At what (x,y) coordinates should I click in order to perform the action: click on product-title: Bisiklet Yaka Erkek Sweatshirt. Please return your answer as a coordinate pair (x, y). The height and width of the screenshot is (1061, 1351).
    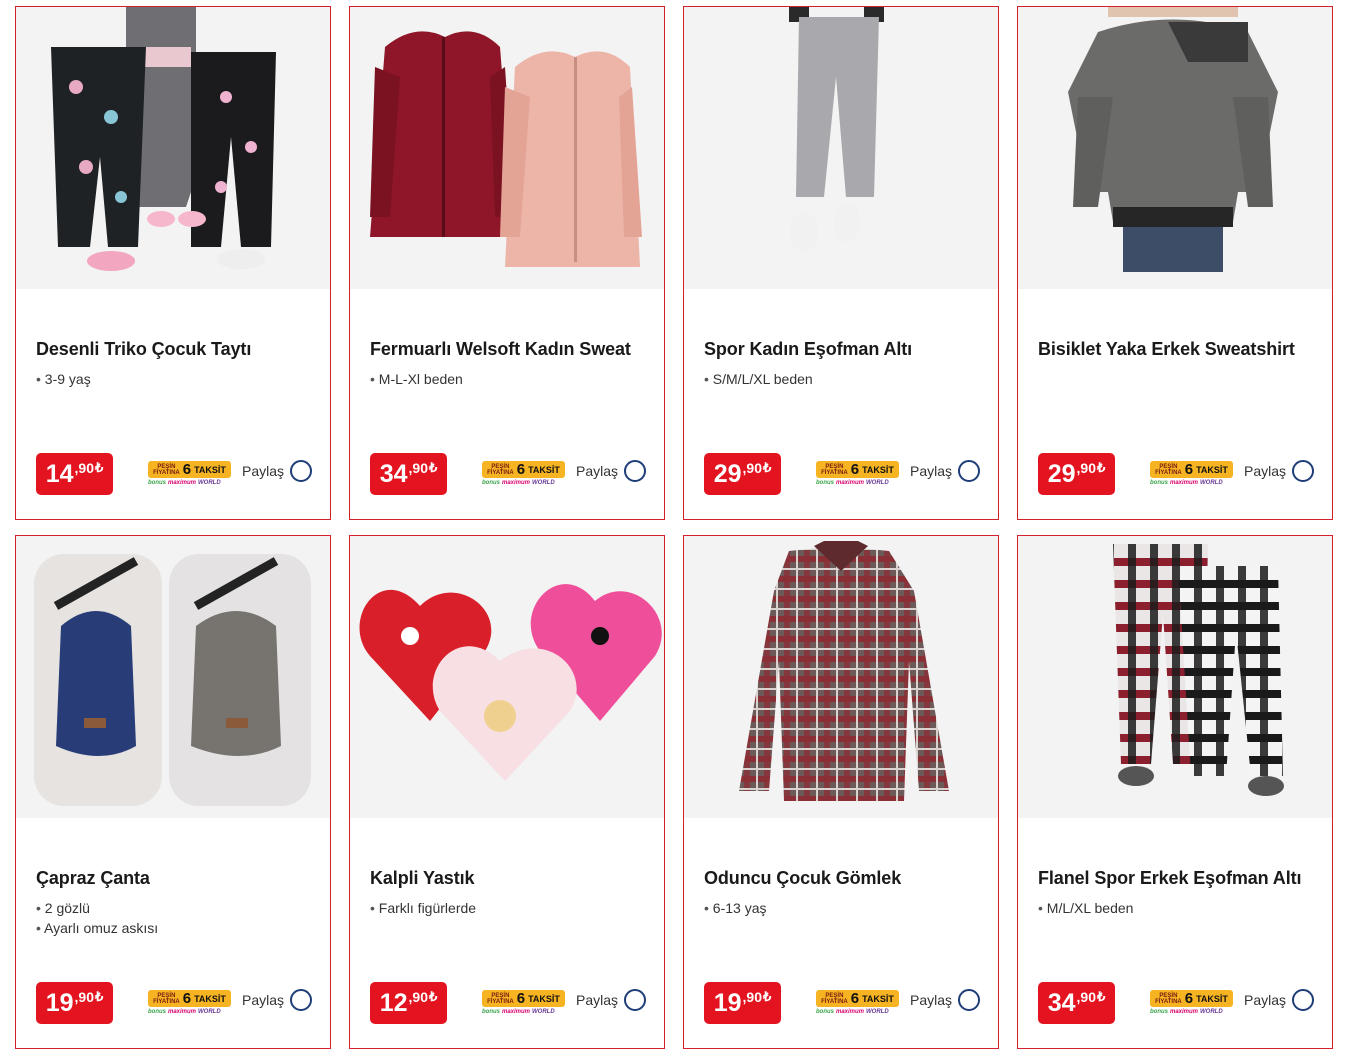
    Looking at the image, I should click on (1166, 349).